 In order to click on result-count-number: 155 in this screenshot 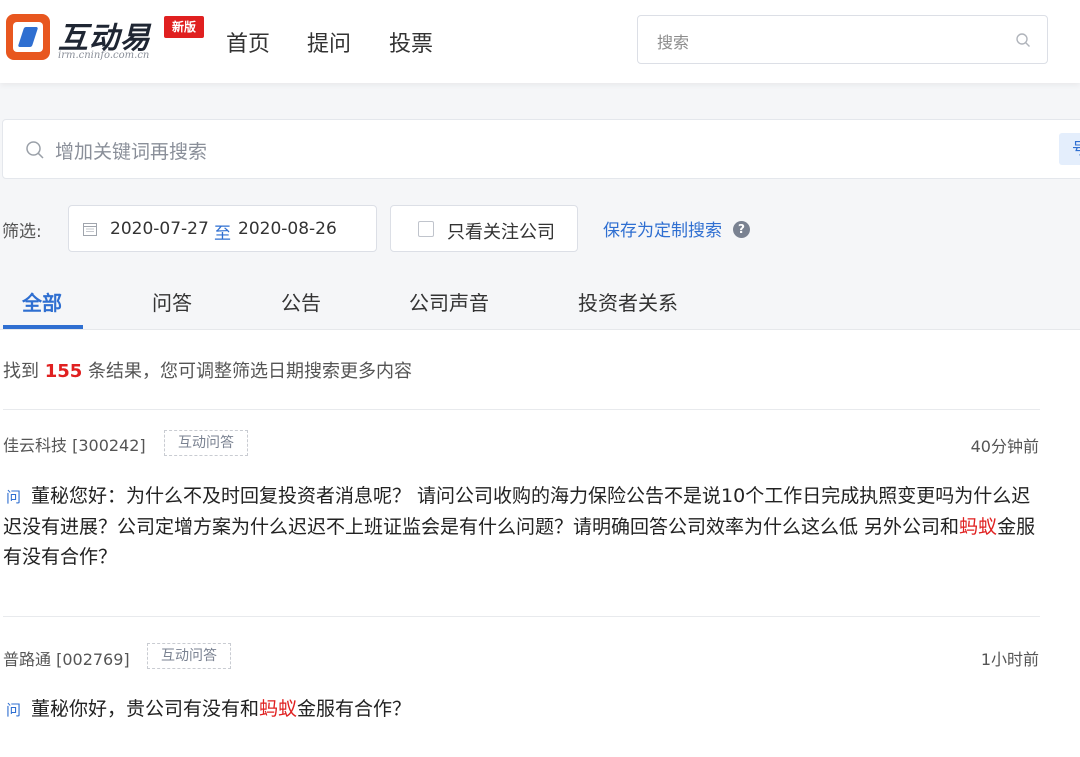, I will do `click(63, 371)`.